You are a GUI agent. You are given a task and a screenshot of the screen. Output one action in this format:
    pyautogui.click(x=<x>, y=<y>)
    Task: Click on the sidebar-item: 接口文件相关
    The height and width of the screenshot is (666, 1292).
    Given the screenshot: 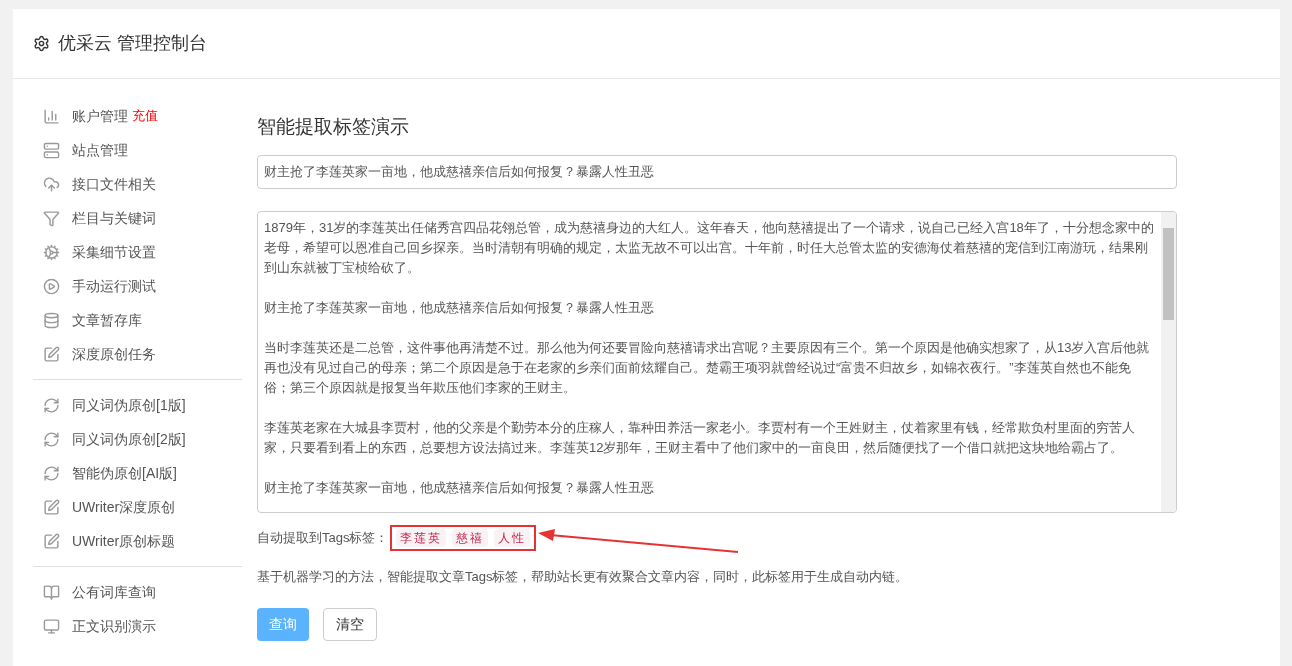 What is the action you would take?
    pyautogui.click(x=114, y=184)
    